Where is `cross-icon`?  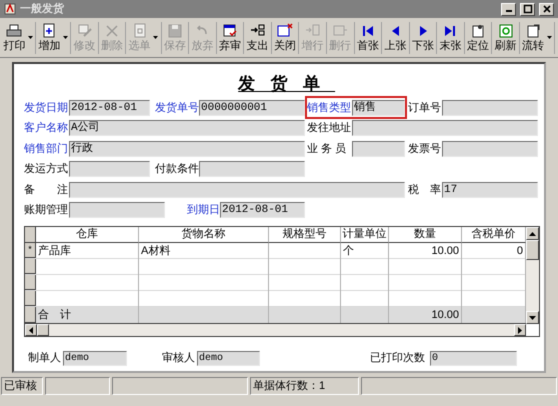
cross-icon is located at coordinates (112, 31).